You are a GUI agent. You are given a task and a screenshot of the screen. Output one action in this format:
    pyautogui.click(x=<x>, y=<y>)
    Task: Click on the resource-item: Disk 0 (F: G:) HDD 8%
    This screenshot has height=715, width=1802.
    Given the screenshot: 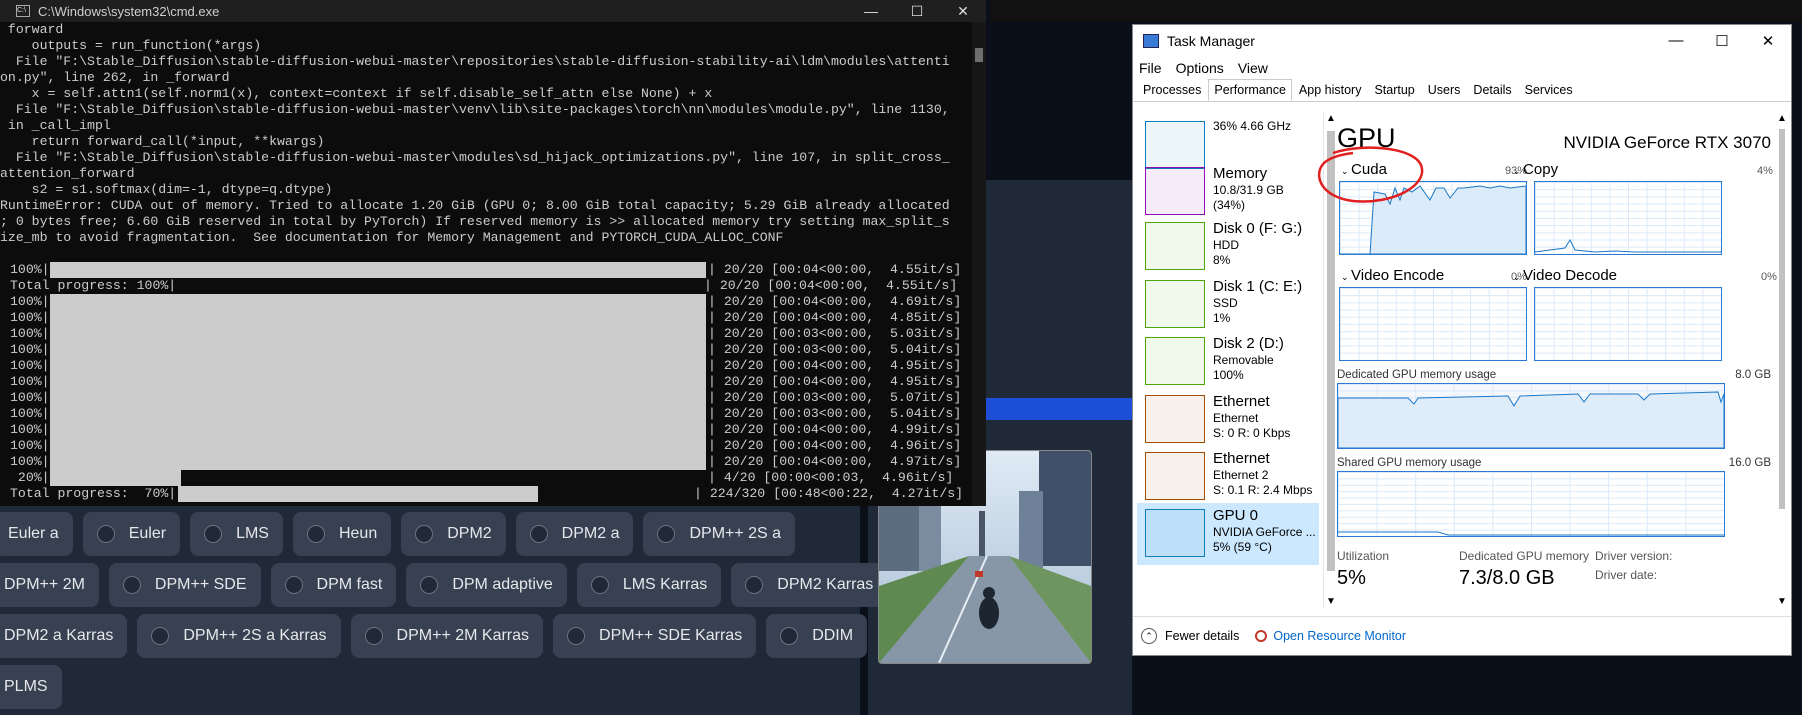 What is the action you would take?
    pyautogui.click(x=1228, y=247)
    